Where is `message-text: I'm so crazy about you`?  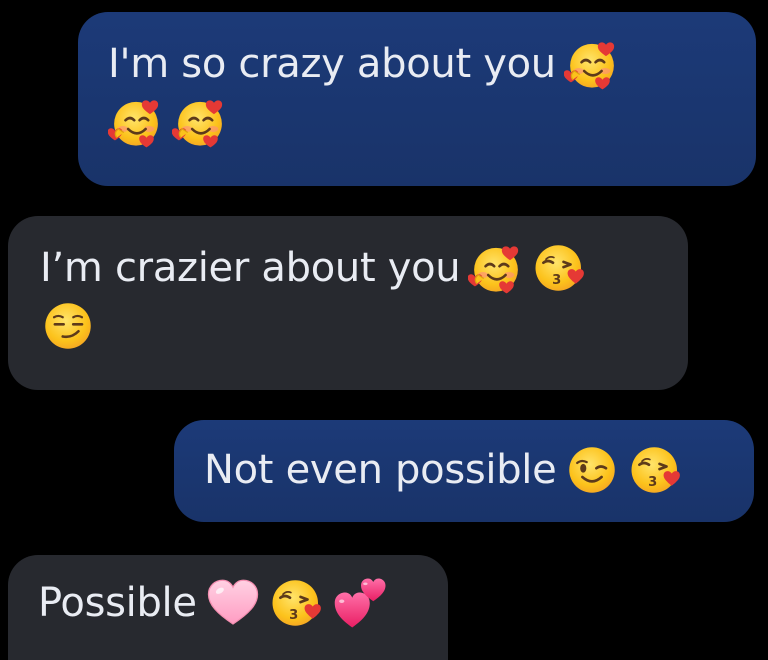
message-text: I'm so crazy about you is located at coordinates (332, 64).